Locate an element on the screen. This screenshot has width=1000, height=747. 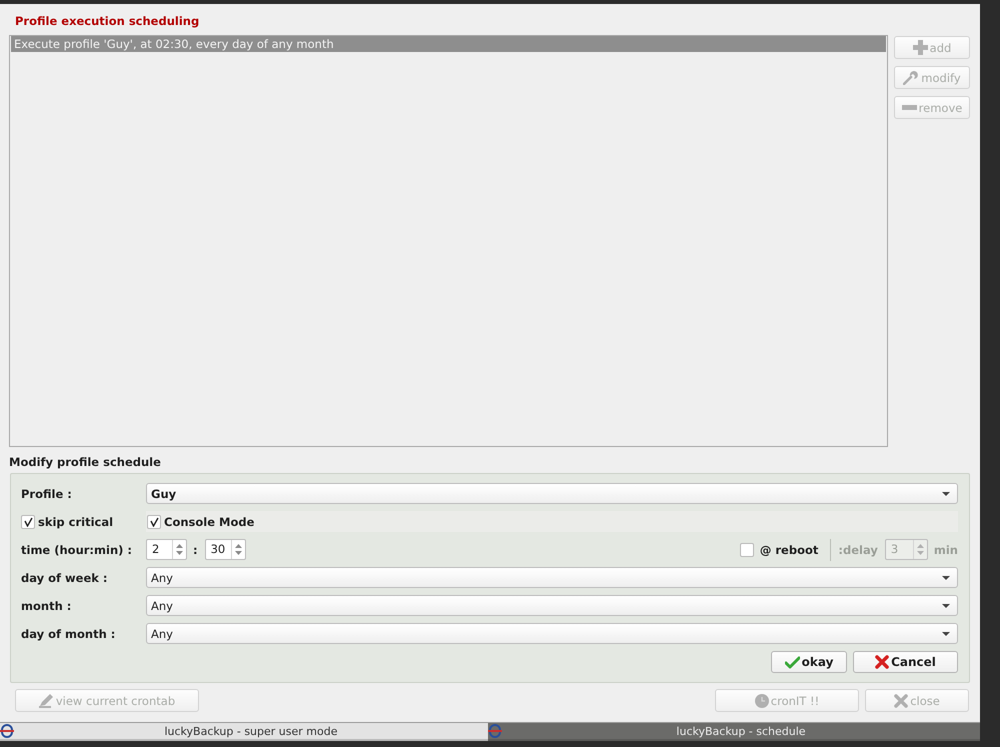
month-dropdown: Any is located at coordinates (552, 605).